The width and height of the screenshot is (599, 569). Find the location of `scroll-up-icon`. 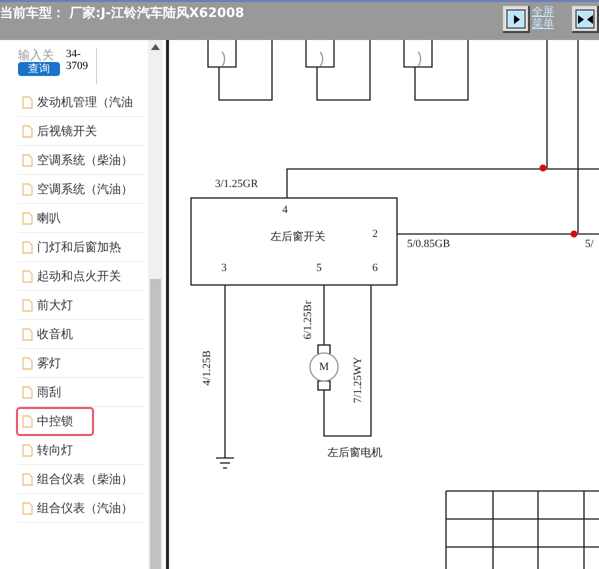

scroll-up-icon is located at coordinates (155, 47).